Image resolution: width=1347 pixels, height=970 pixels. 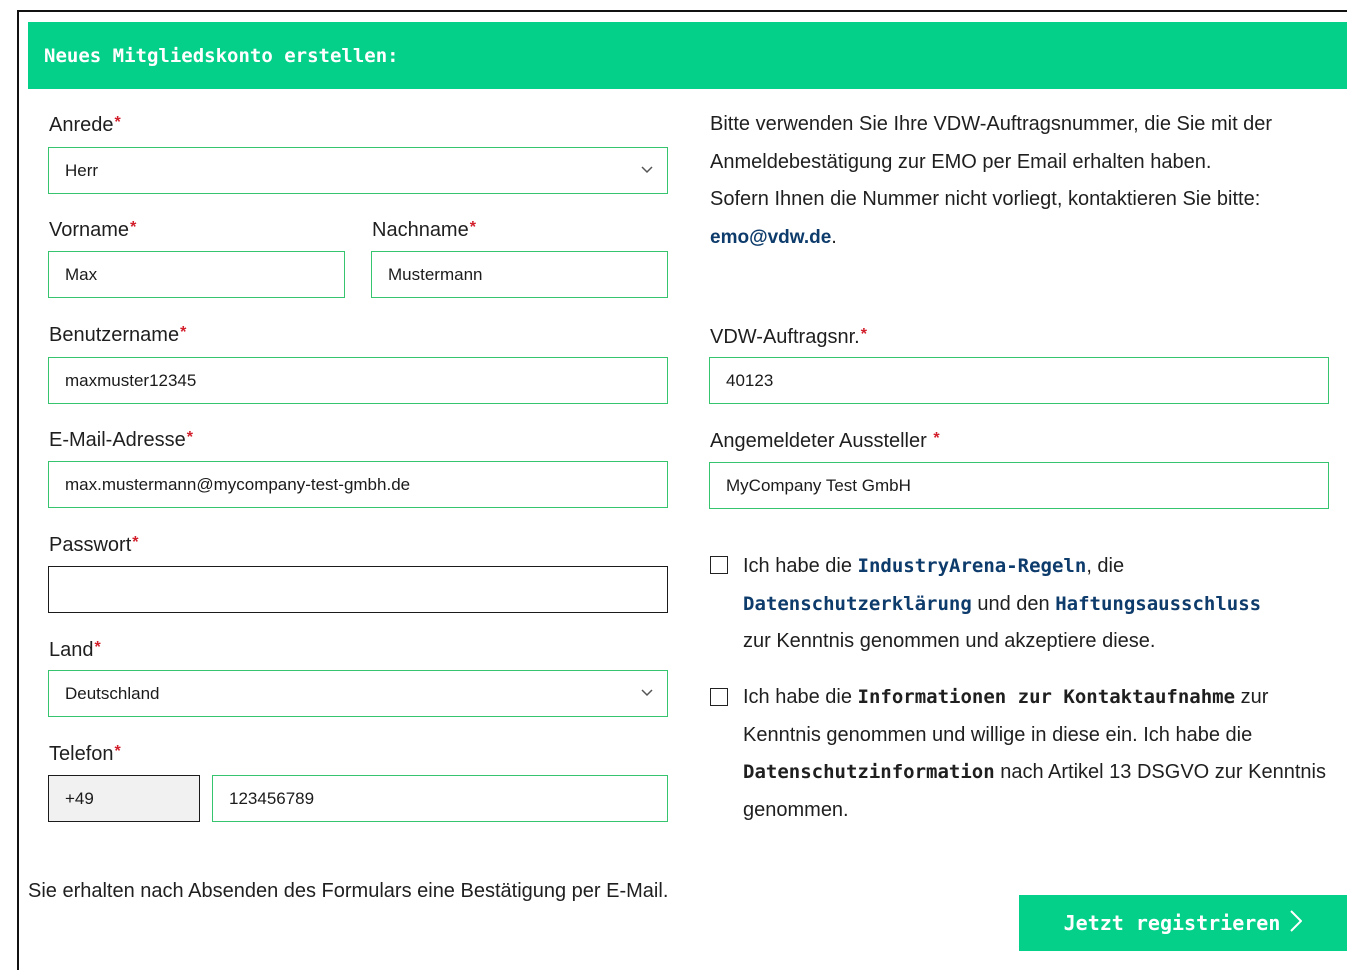 I want to click on terms-checkbox, so click(x=719, y=565).